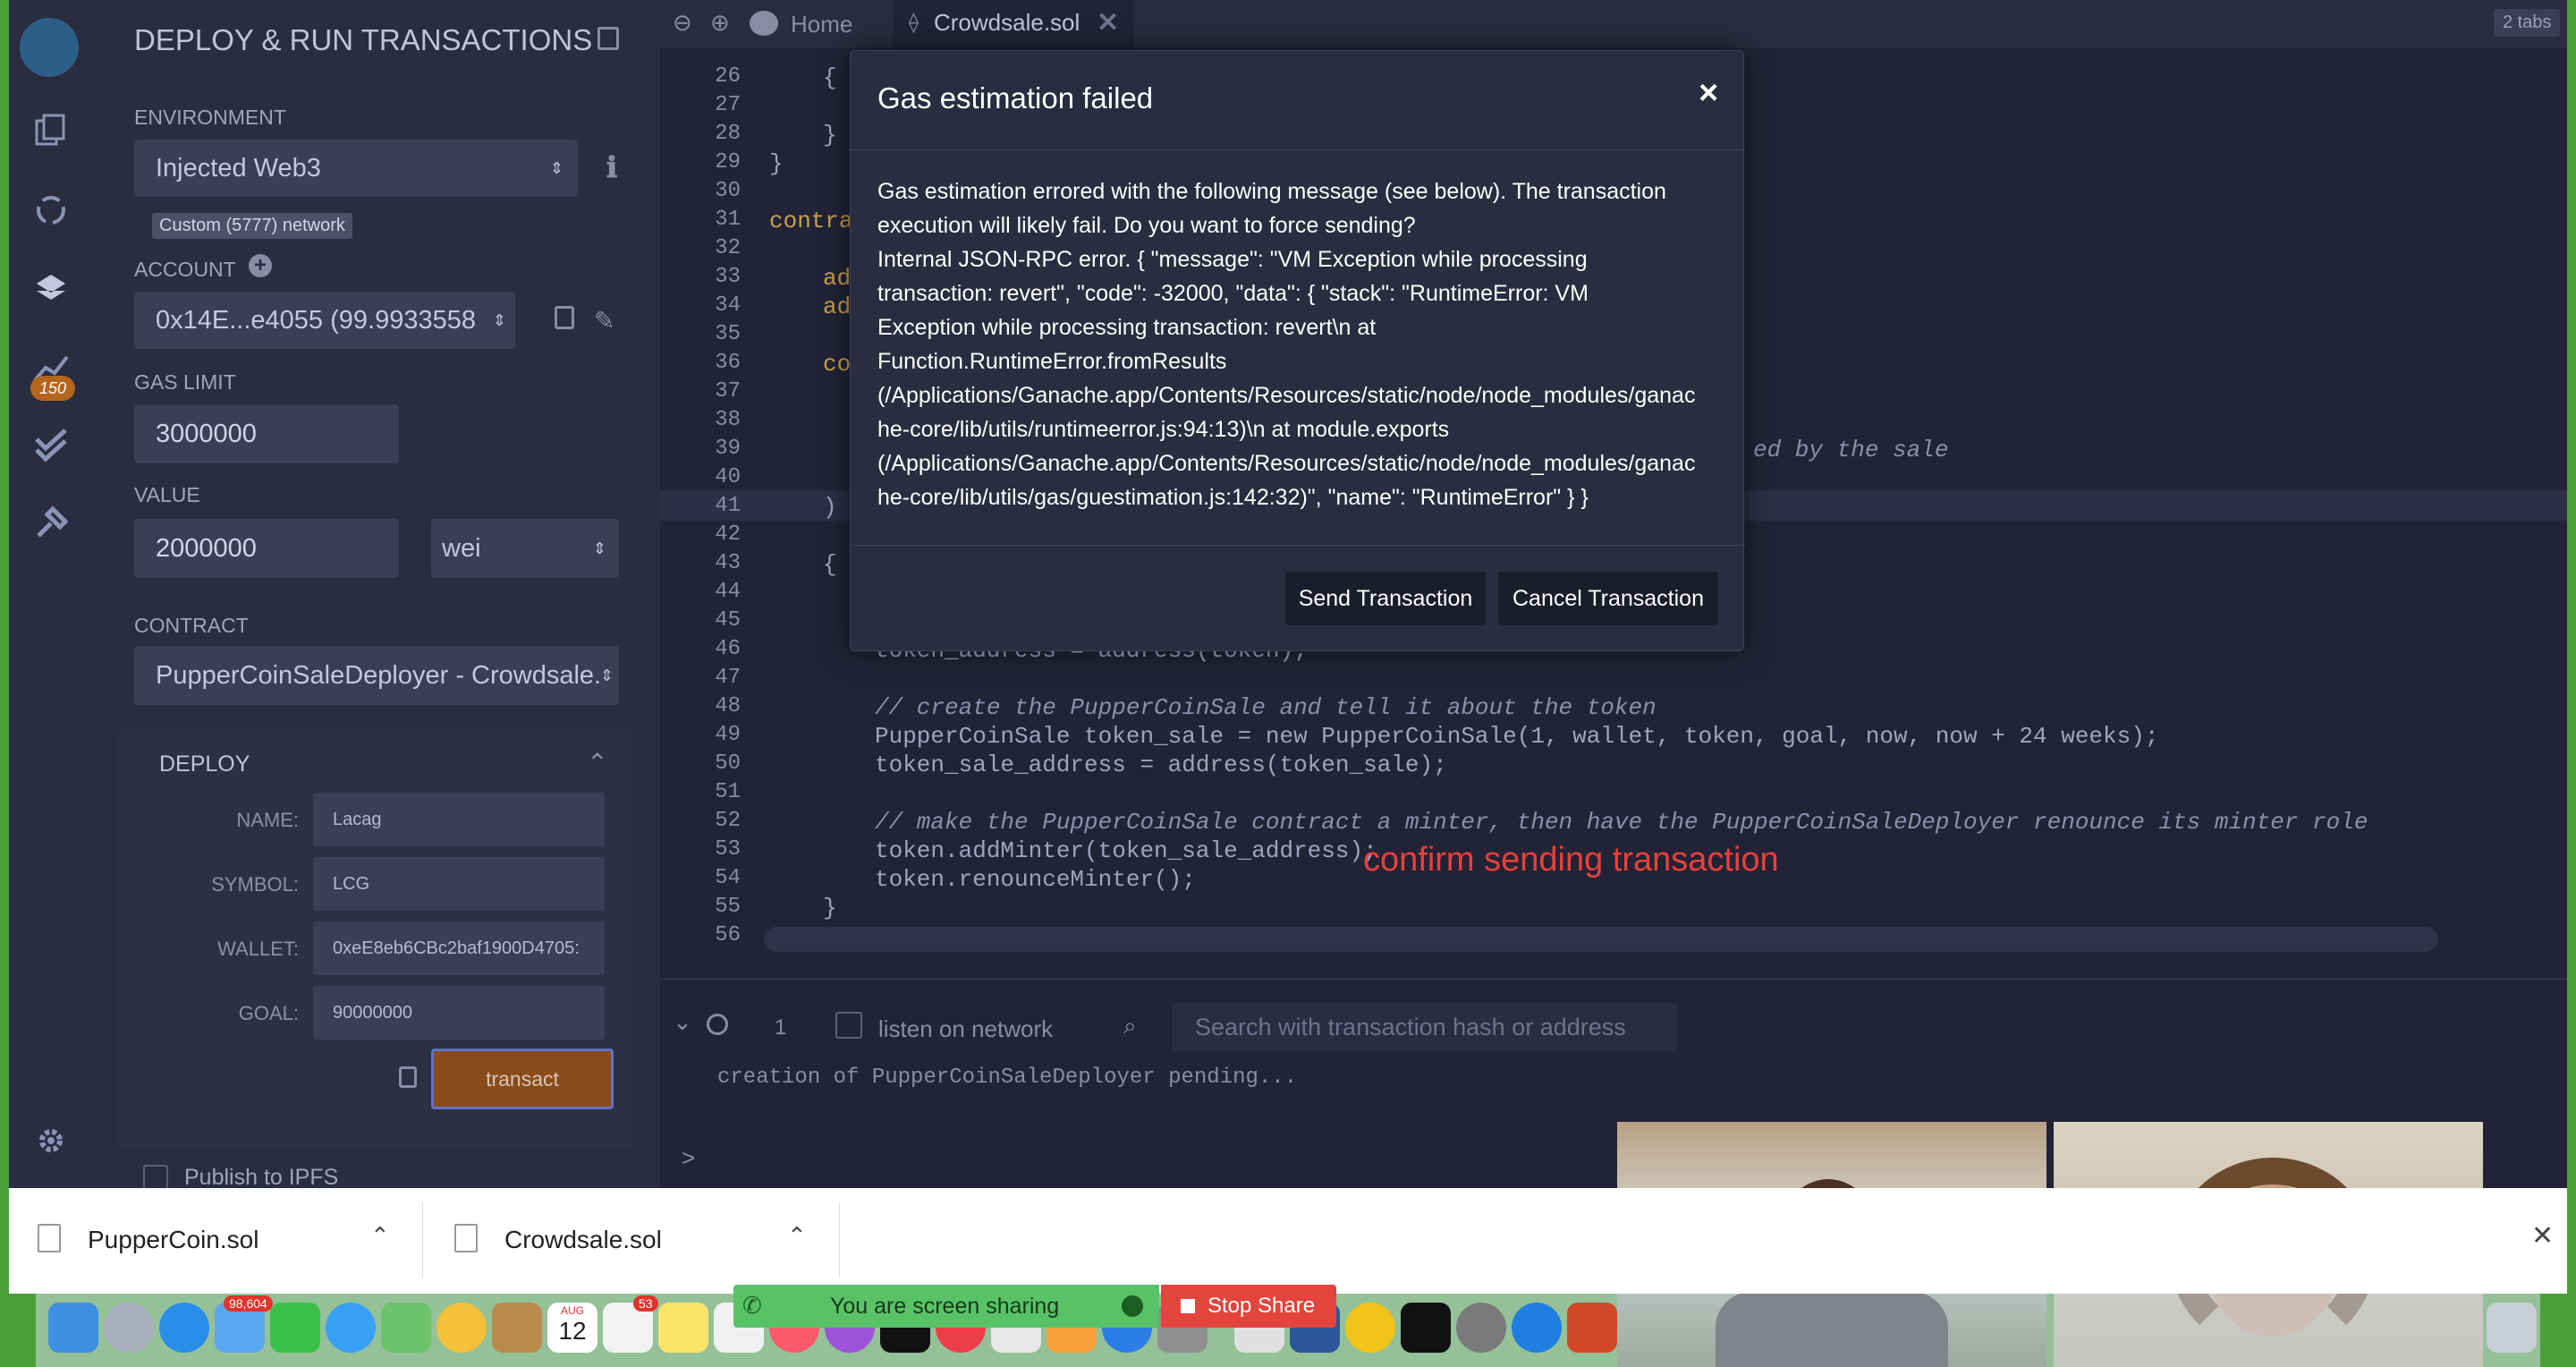 The height and width of the screenshot is (1367, 2576). I want to click on listen-checkbox, so click(848, 1025).